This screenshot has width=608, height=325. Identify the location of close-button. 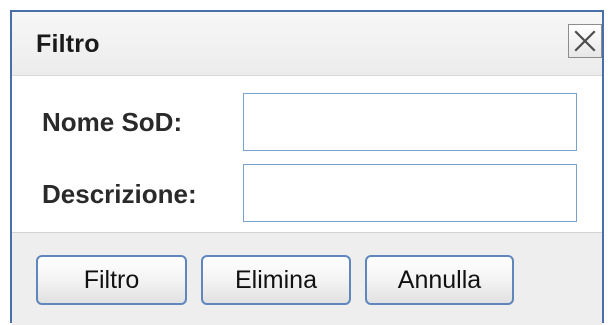
(585, 41).